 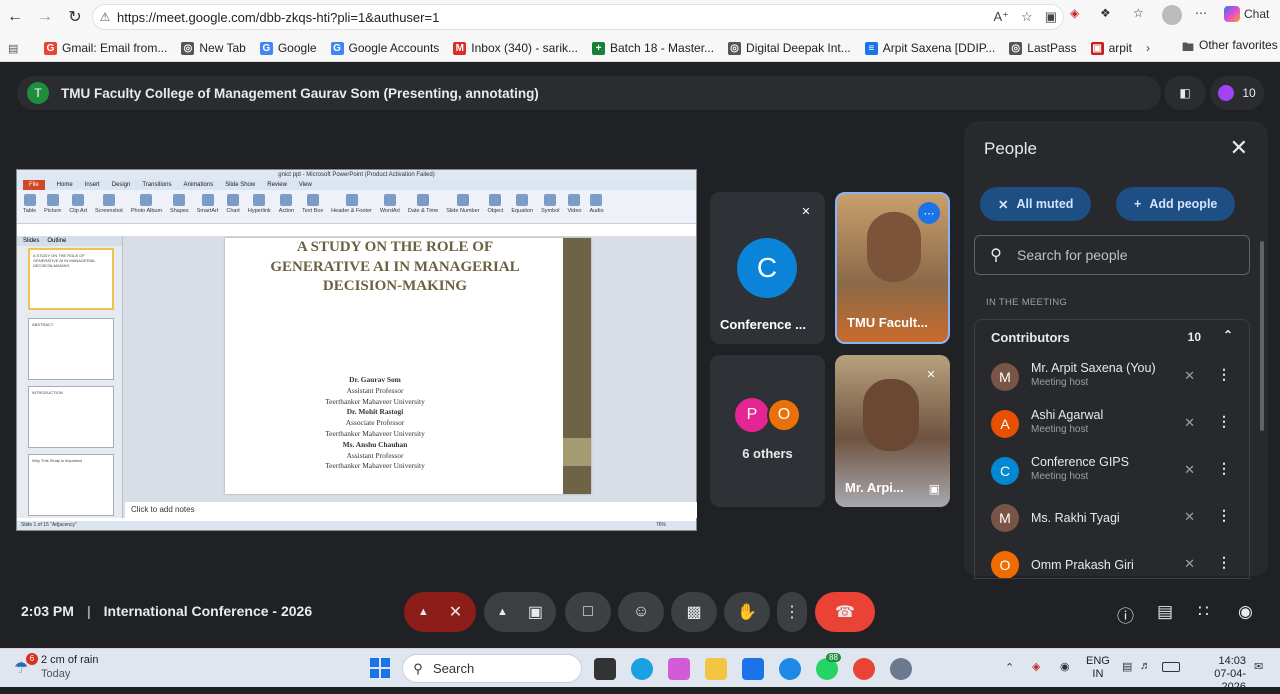 What do you see at coordinates (1112, 337) in the screenshot?
I see `contributors-header: Contributors 10 ⌃` at bounding box center [1112, 337].